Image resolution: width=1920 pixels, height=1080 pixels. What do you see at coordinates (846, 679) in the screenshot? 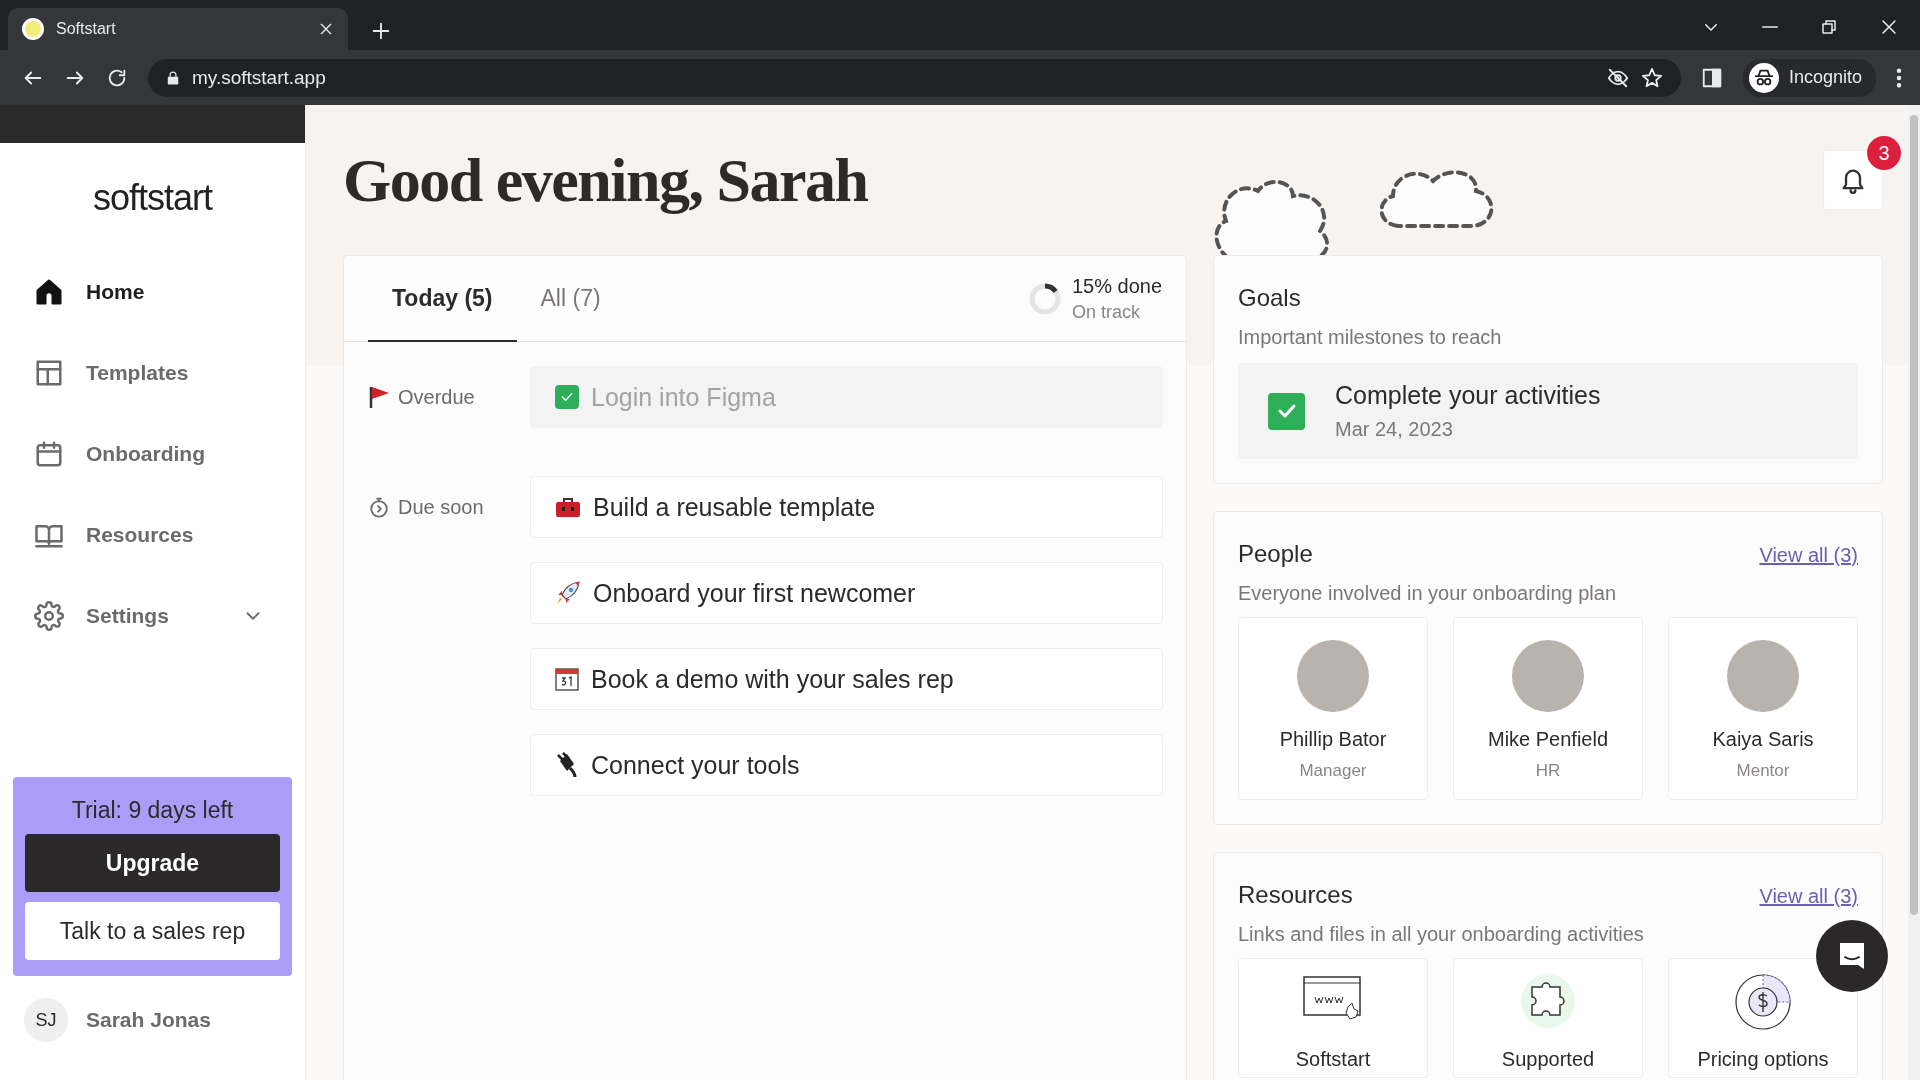
I see `task-item: Book a demo with your sales rep` at bounding box center [846, 679].